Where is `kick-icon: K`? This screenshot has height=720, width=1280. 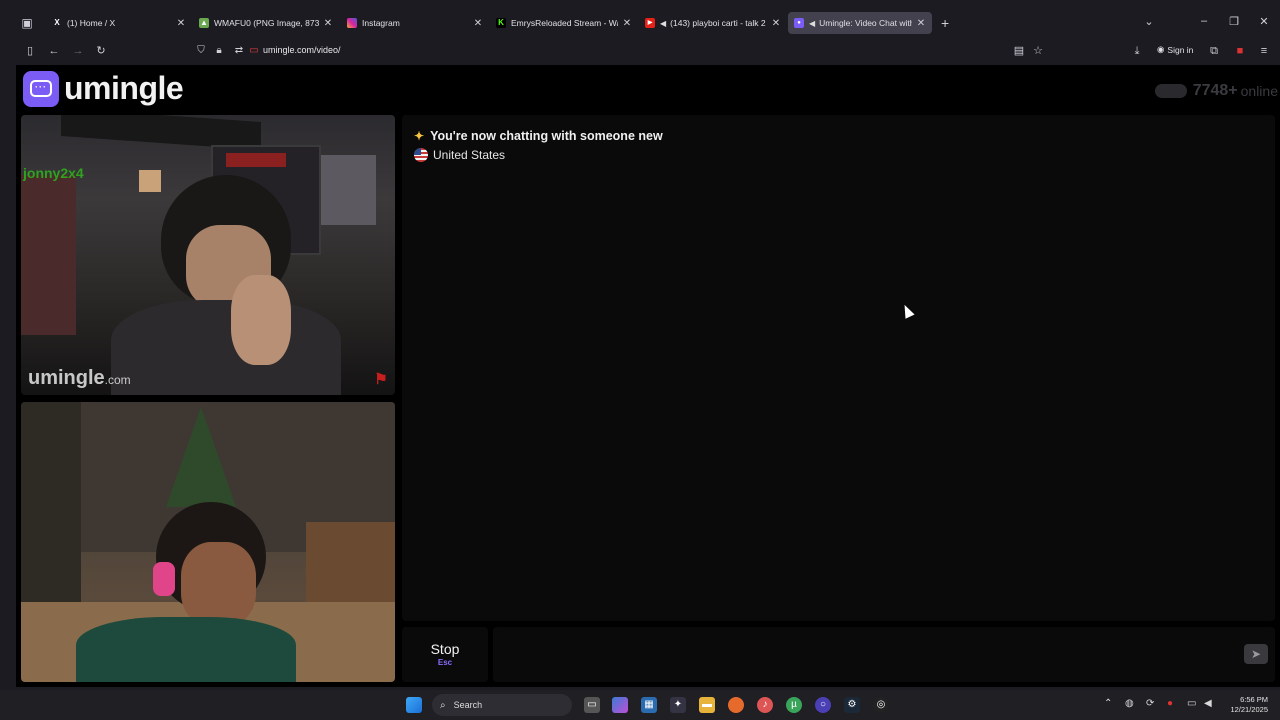
kick-icon: K is located at coordinates (501, 23).